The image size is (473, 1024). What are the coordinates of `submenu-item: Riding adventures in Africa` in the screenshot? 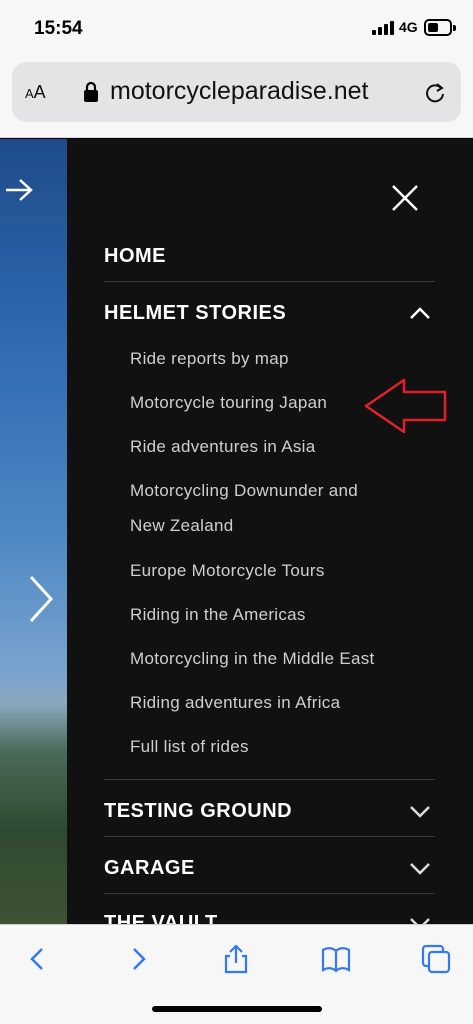 It's located at (235, 703).